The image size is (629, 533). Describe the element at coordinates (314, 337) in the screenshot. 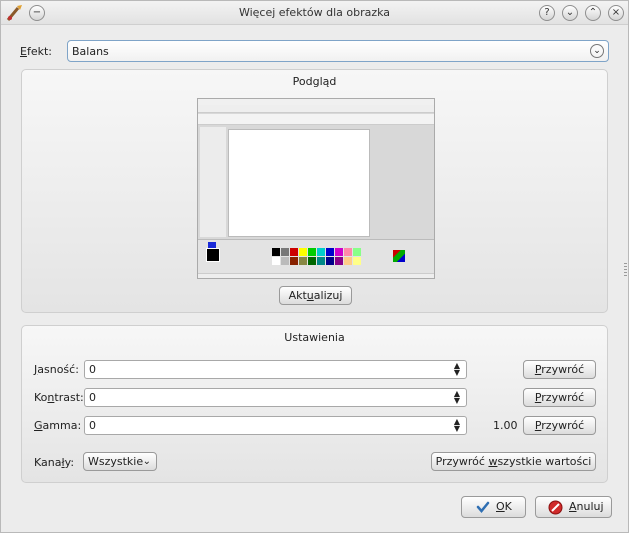

I see `settings-panel-title: Ustawienia` at that location.